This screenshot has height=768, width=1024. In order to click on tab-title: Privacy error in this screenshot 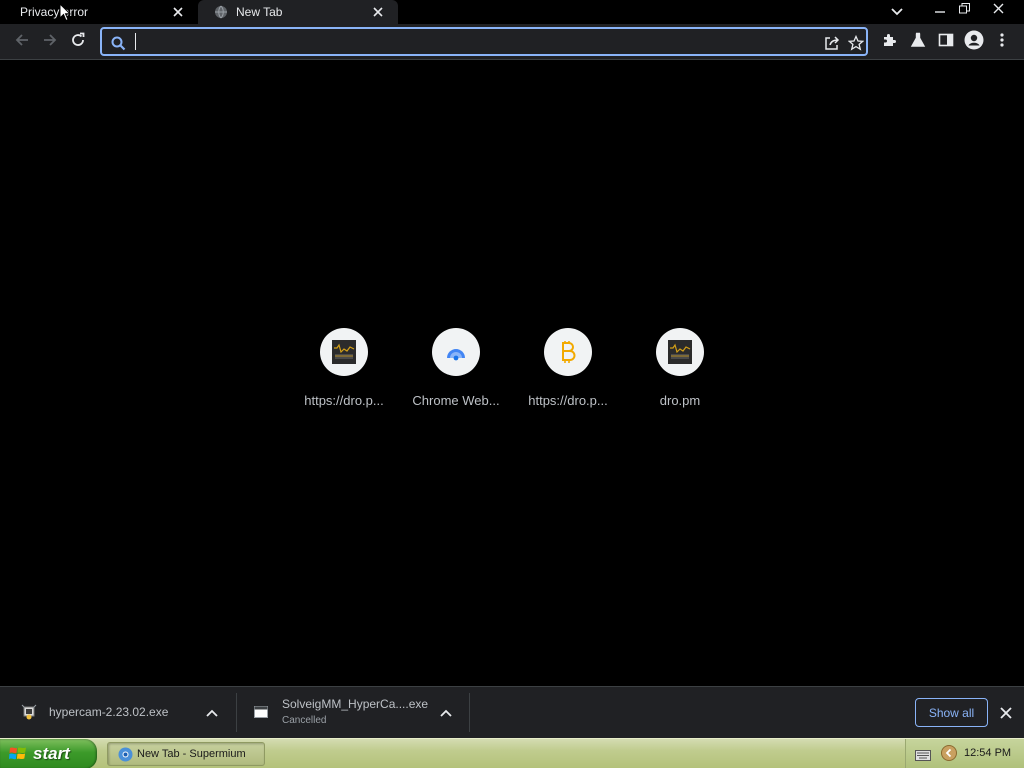, I will do `click(54, 12)`.